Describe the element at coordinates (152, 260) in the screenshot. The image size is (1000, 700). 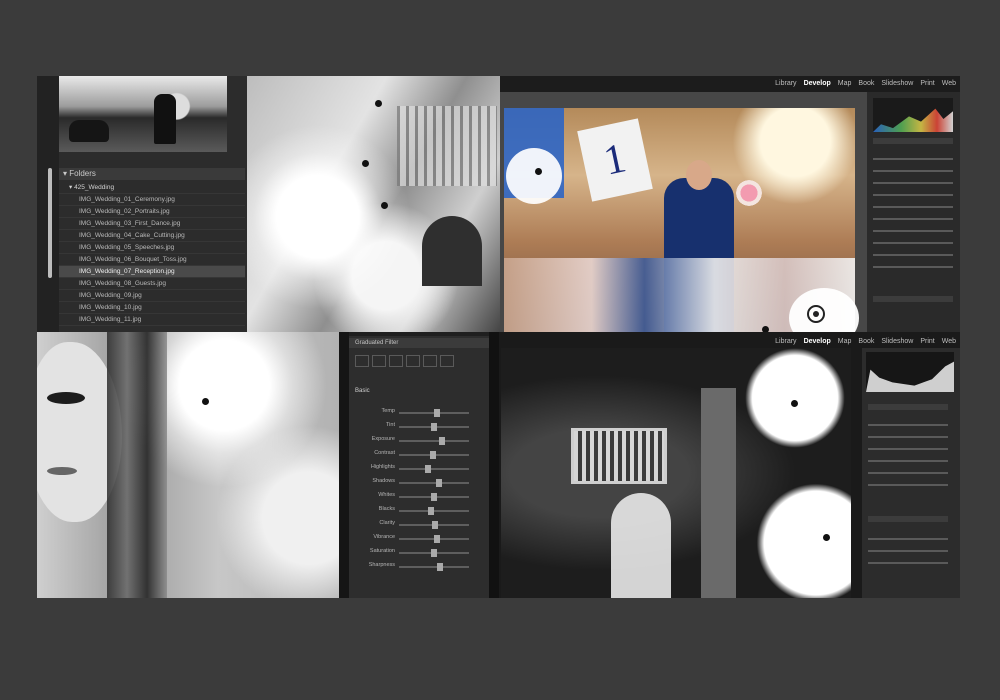
I see `file-item: IMG_Wedding_06_Bouquet_Toss.jpg` at that location.